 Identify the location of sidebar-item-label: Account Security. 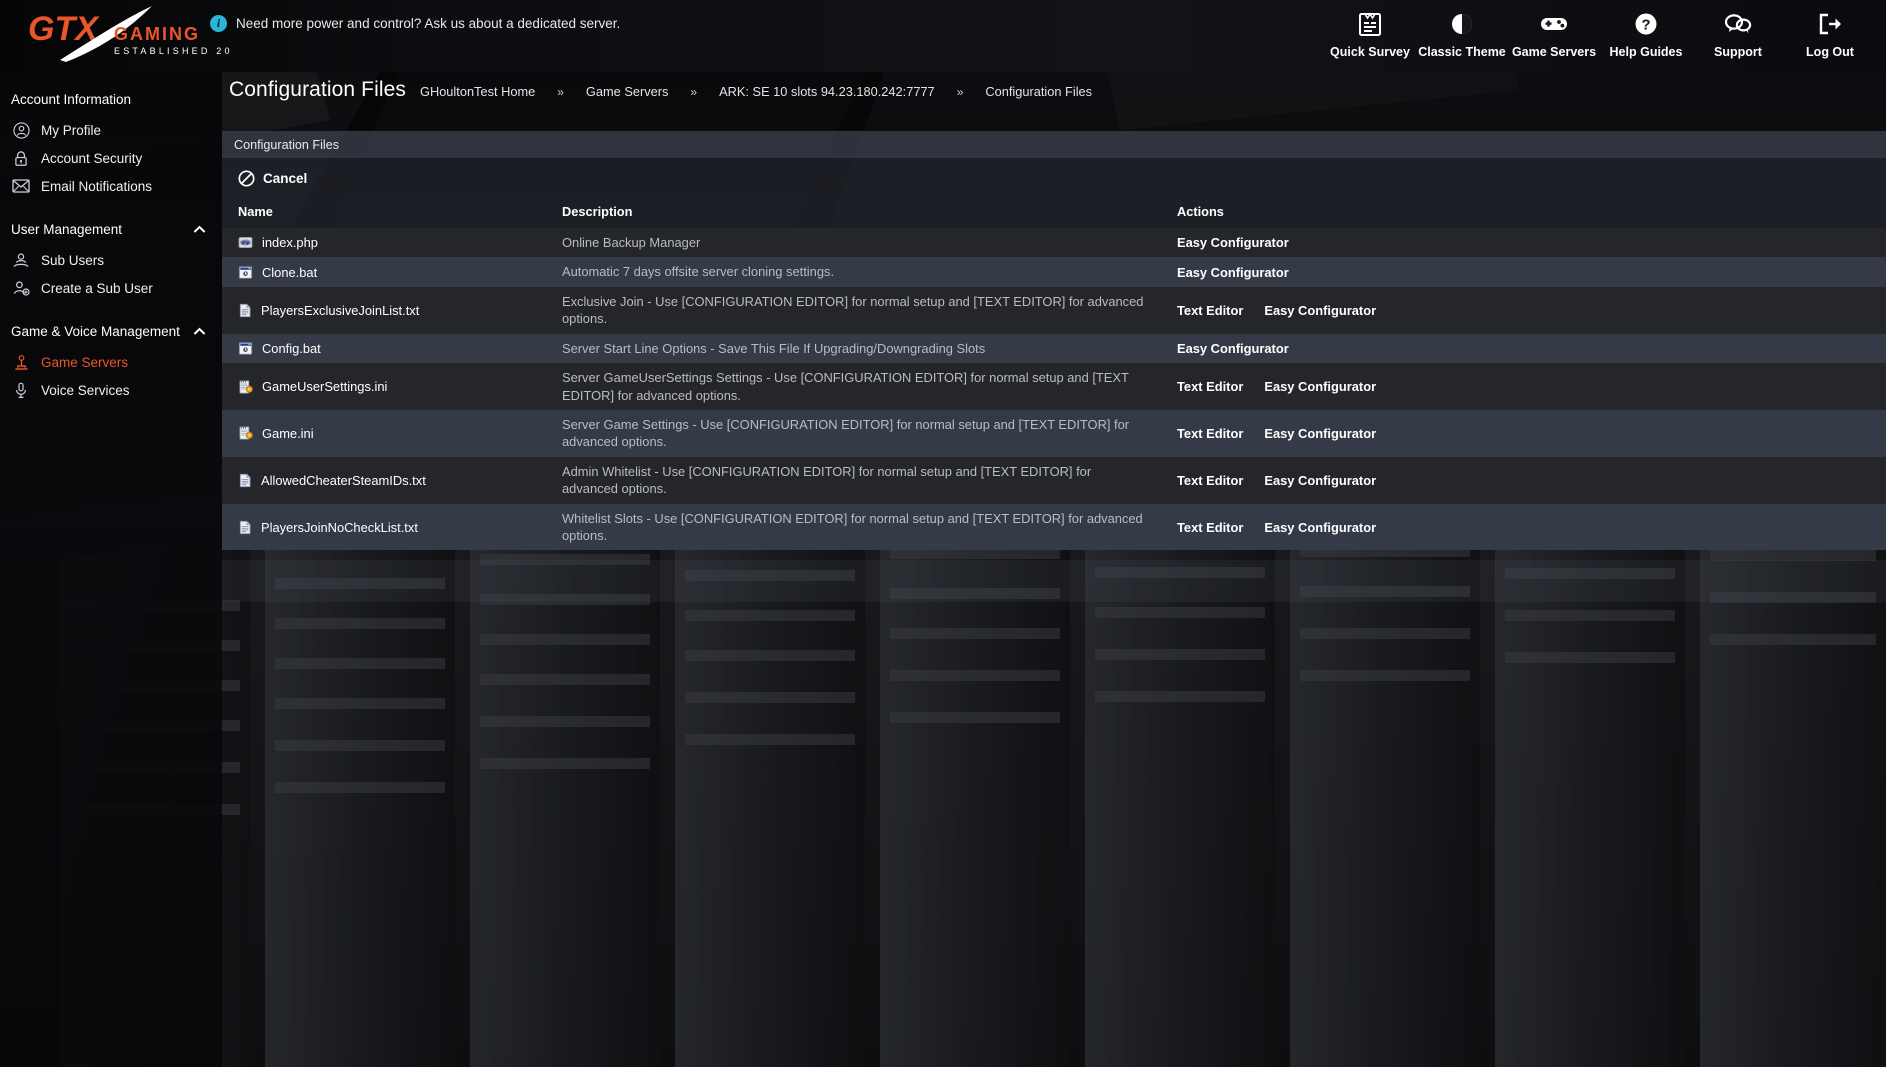
(92, 158).